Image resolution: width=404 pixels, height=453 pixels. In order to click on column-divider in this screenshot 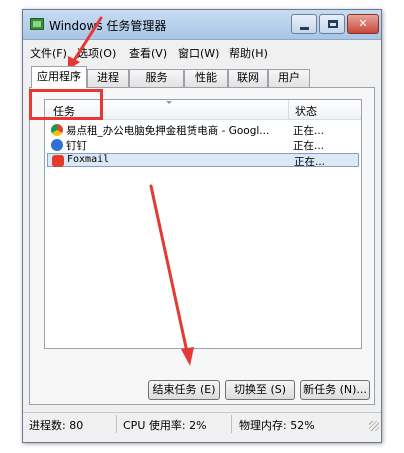, I will do `click(288, 110)`.